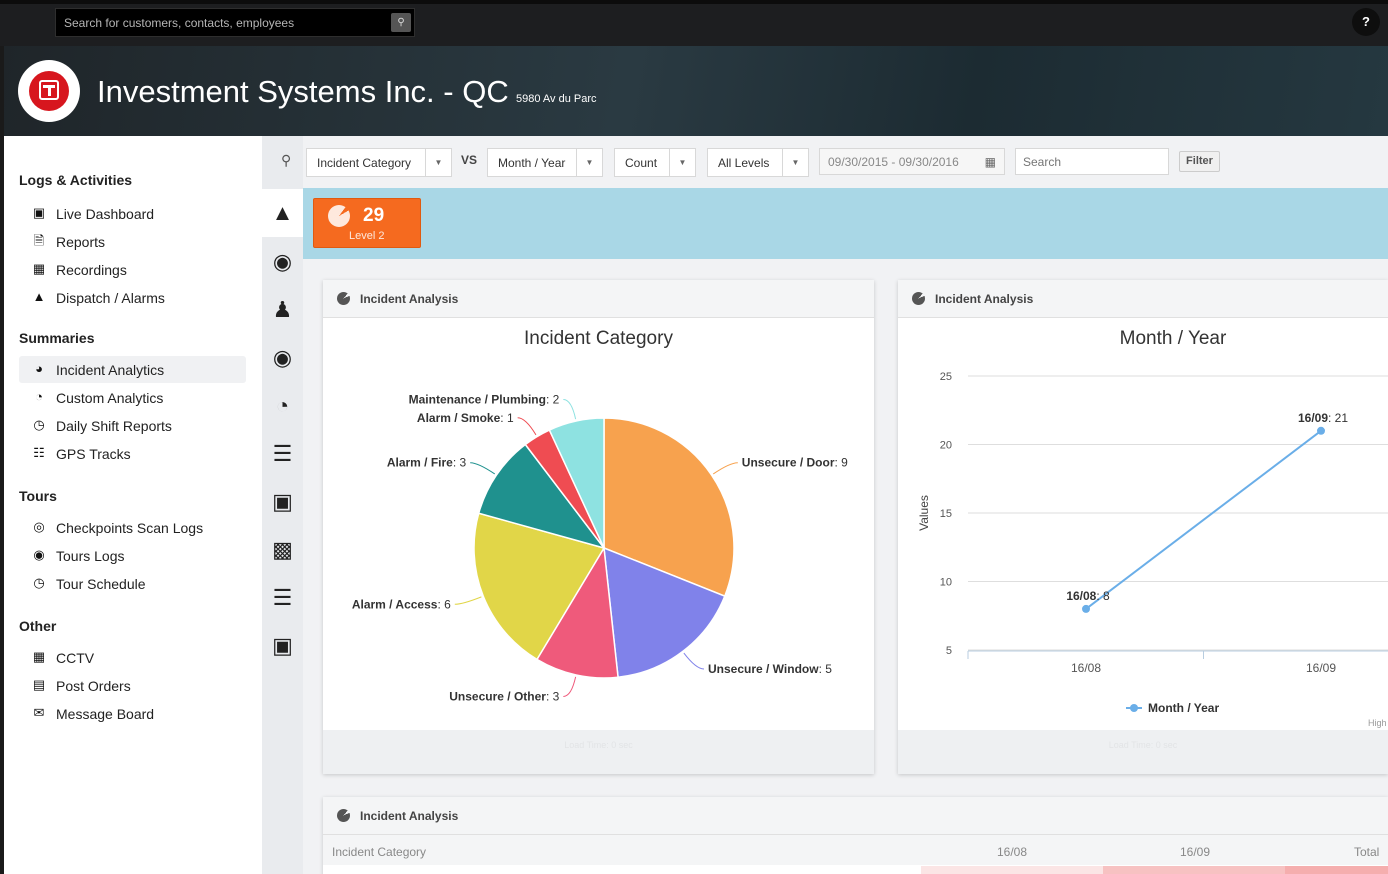 Image resolution: width=1388 pixels, height=874 pixels. What do you see at coordinates (1366, 852) in the screenshot?
I see `column-header: Total` at bounding box center [1366, 852].